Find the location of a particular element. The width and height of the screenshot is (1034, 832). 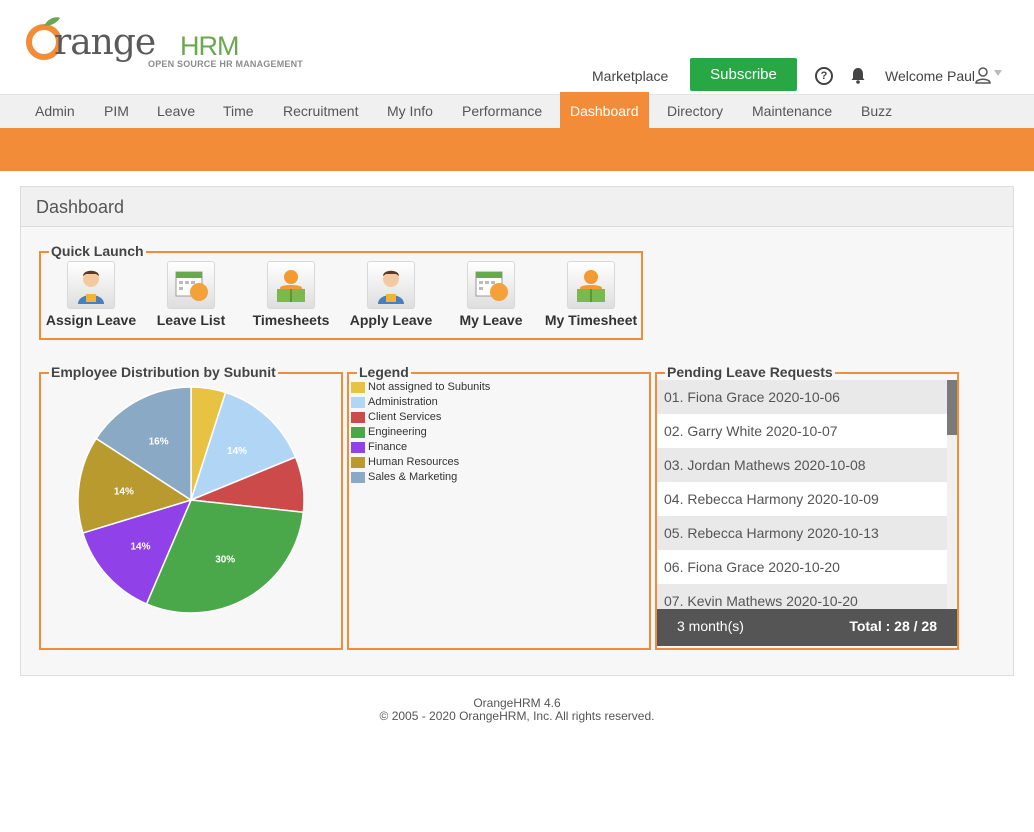

legend-label: Administration is located at coordinates (403, 402).